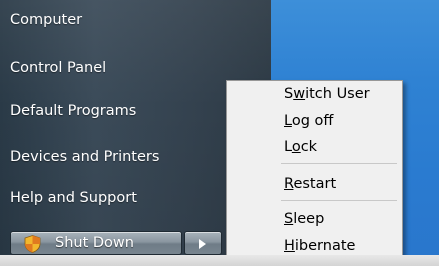 Image resolution: width=439 pixels, height=266 pixels. I want to click on access-key: o, so click(296, 147).